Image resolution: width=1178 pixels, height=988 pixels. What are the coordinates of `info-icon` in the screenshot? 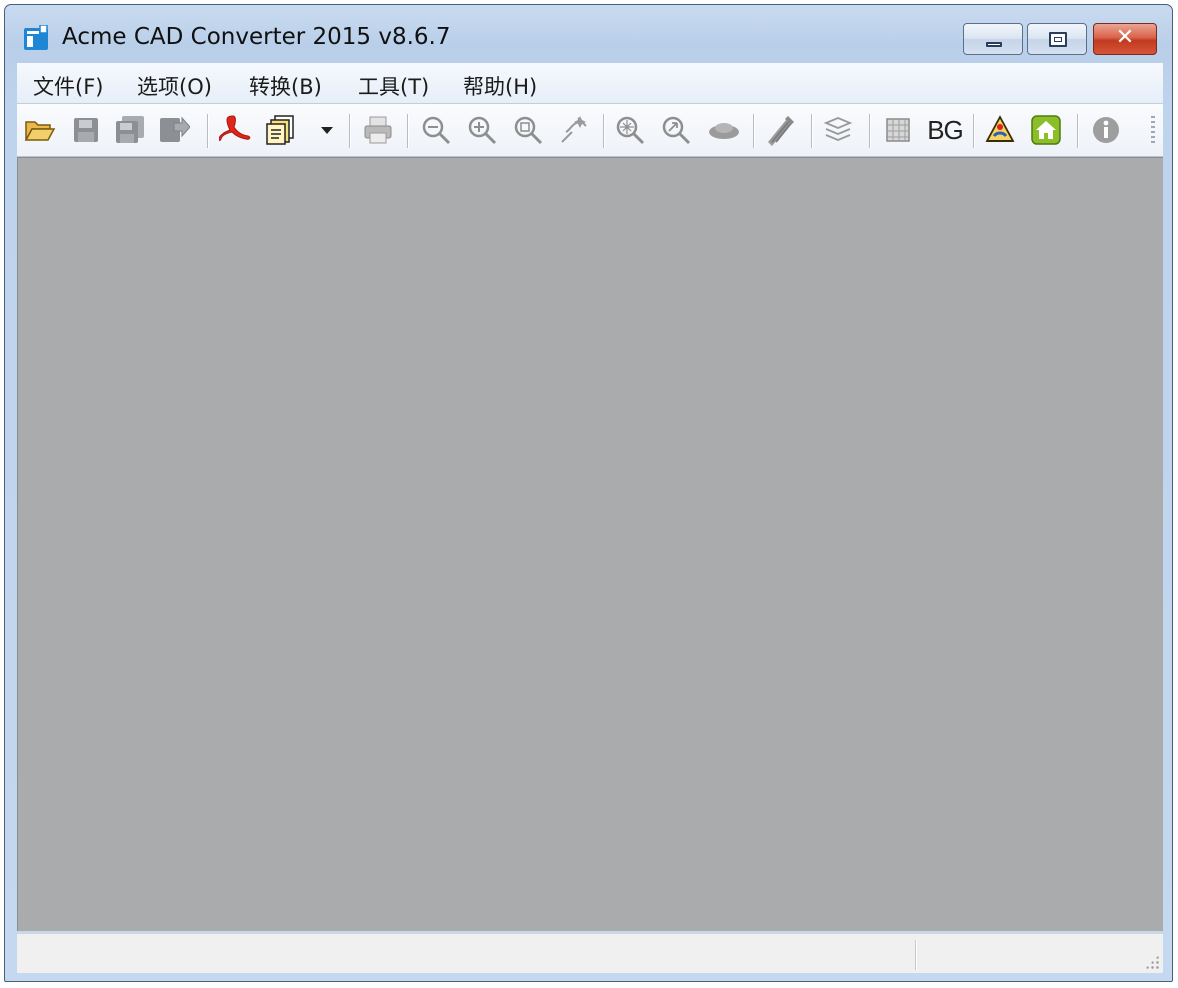 It's located at (1106, 130).